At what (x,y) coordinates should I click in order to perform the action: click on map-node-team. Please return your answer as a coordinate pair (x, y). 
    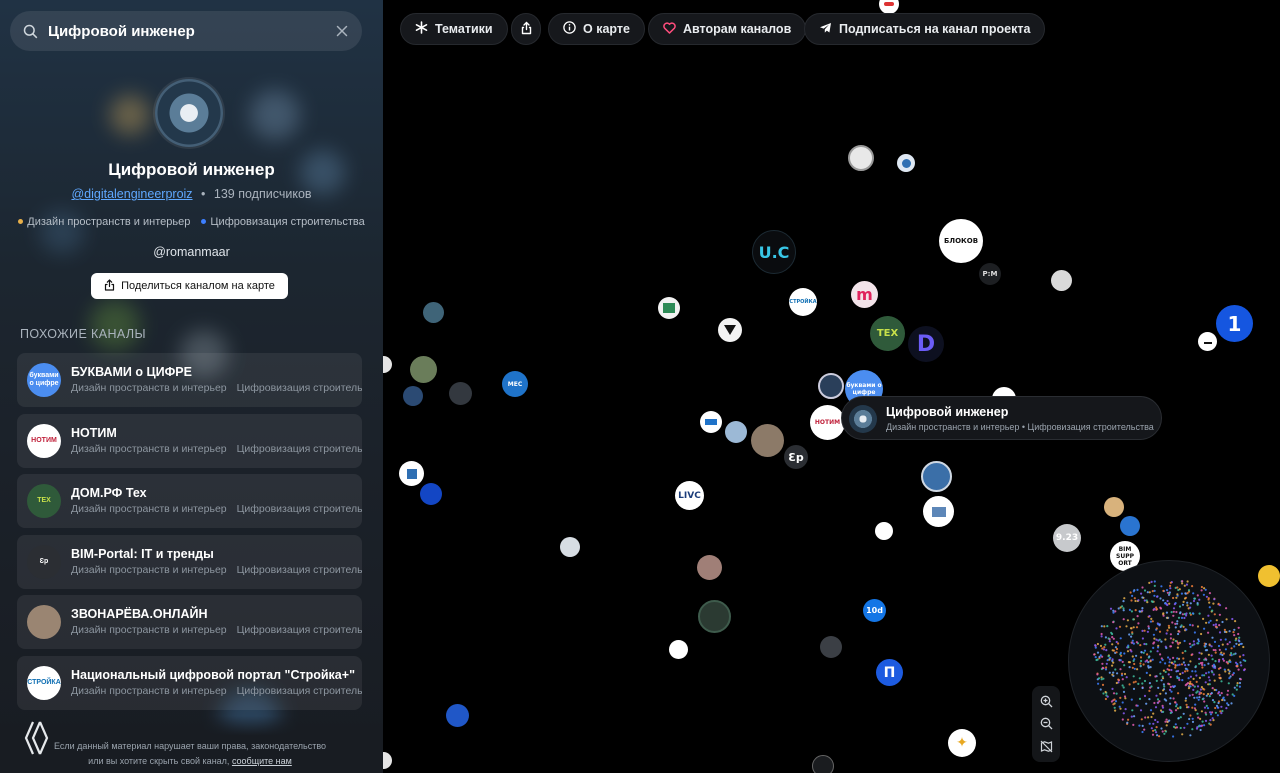
    Looking at the image, I should click on (736, 432).